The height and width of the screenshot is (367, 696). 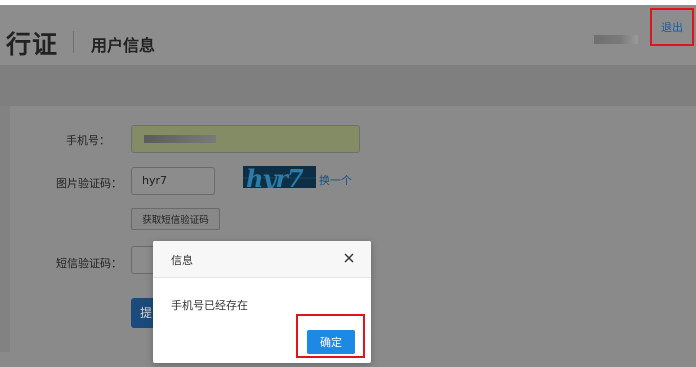 I want to click on logout-link: 退出, so click(x=672, y=27).